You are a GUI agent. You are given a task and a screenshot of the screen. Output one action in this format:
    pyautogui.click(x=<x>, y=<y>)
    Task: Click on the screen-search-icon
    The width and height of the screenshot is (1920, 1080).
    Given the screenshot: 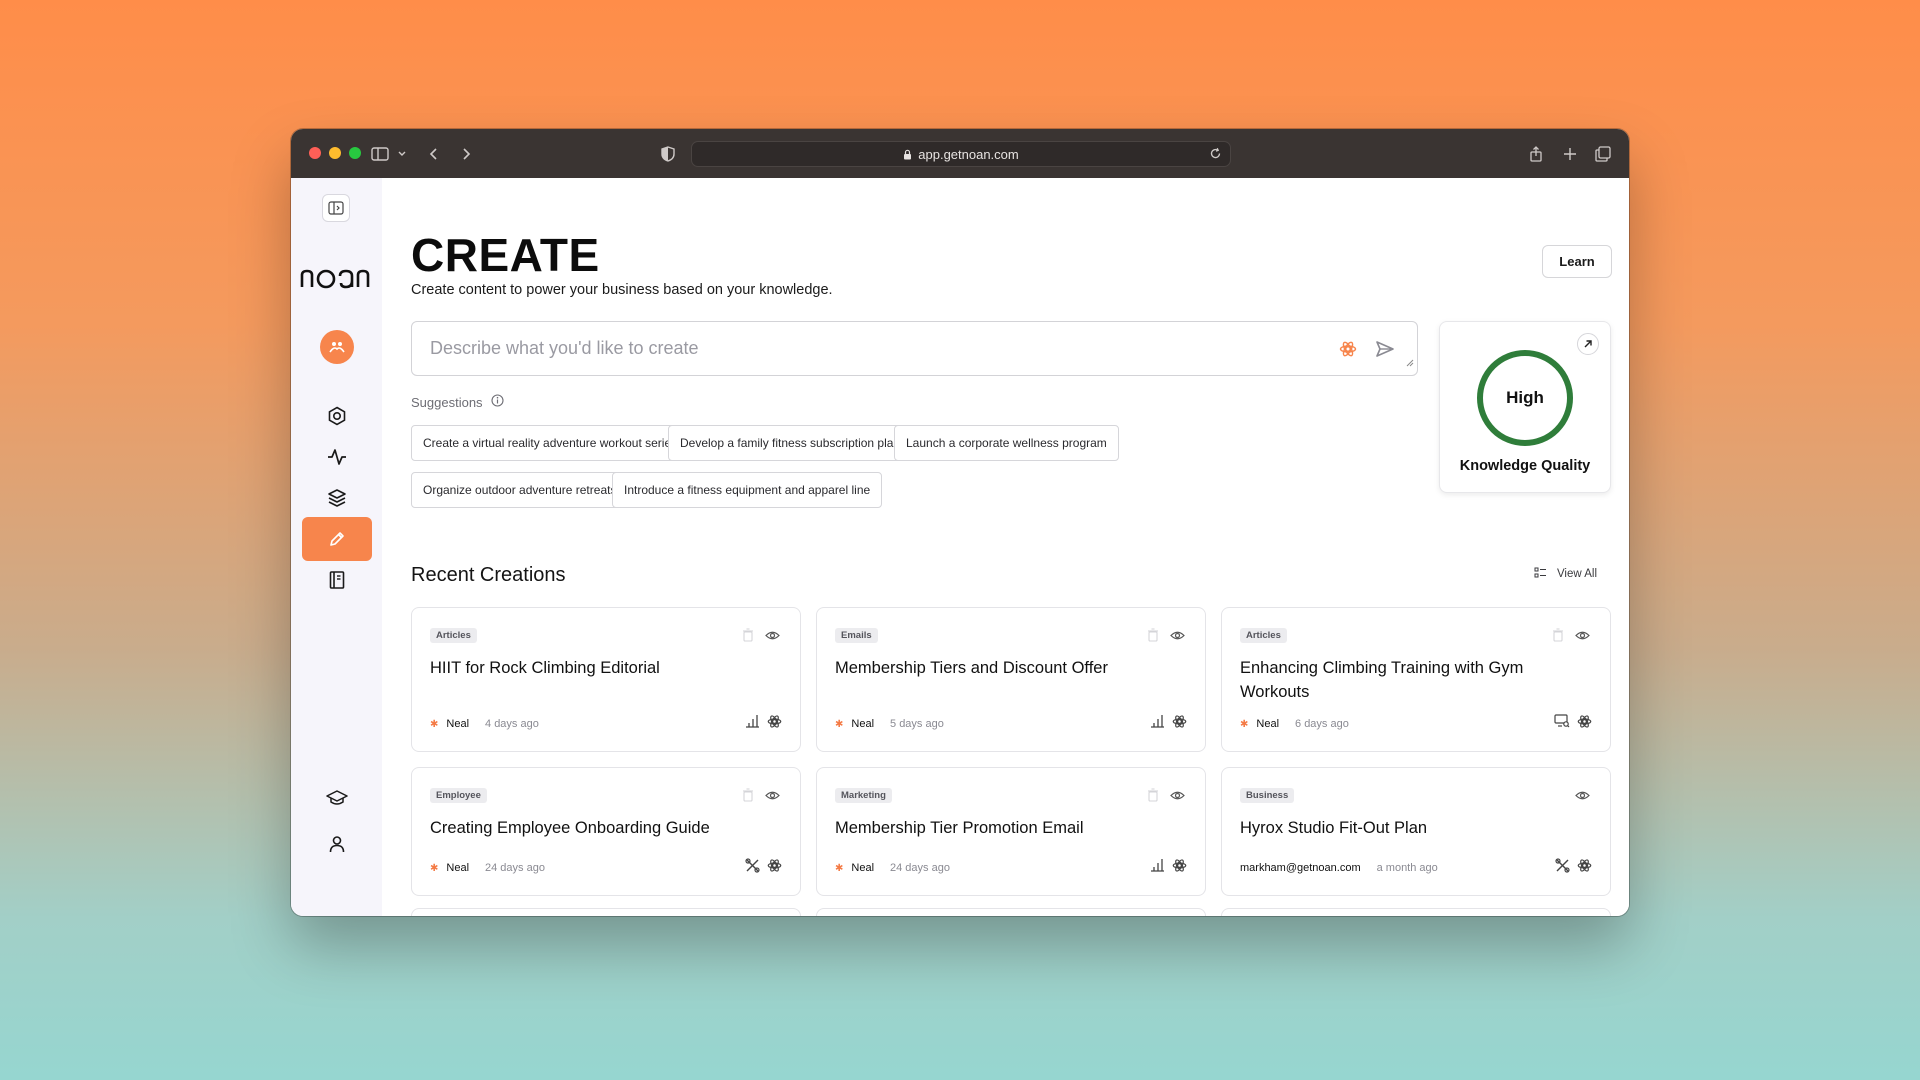 What is the action you would take?
    pyautogui.click(x=1562, y=723)
    